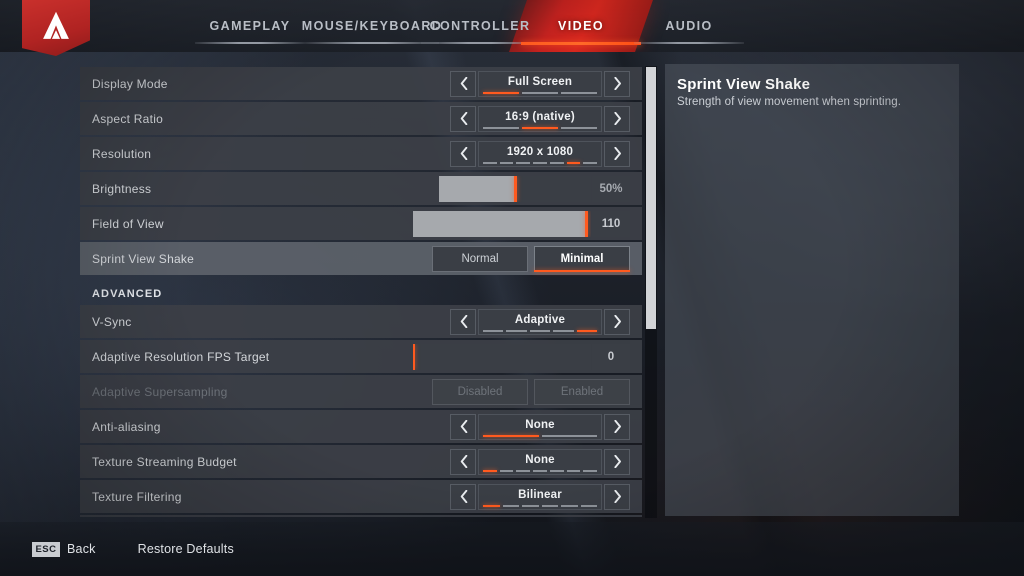 The image size is (1024, 576). I want to click on stepper-value-text: Bilinear, so click(540, 495).